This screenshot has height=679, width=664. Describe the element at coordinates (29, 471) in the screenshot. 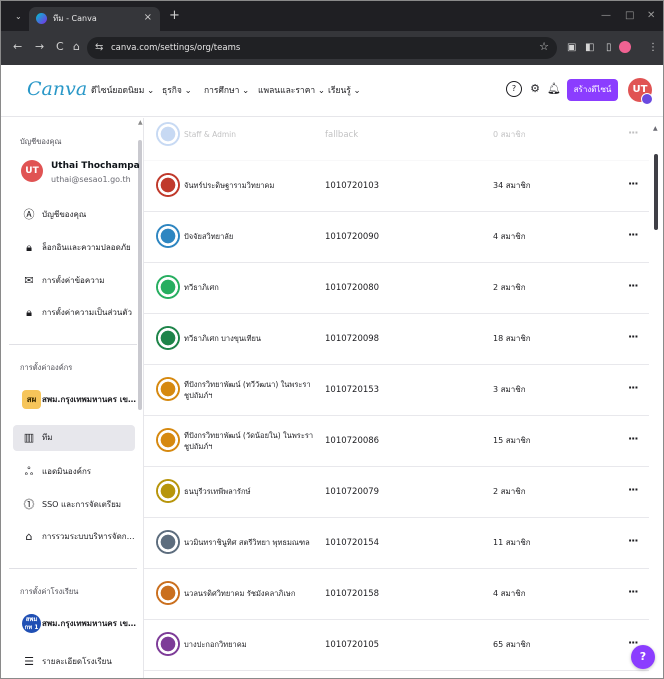

I see `admins-icon: ஃ` at that location.